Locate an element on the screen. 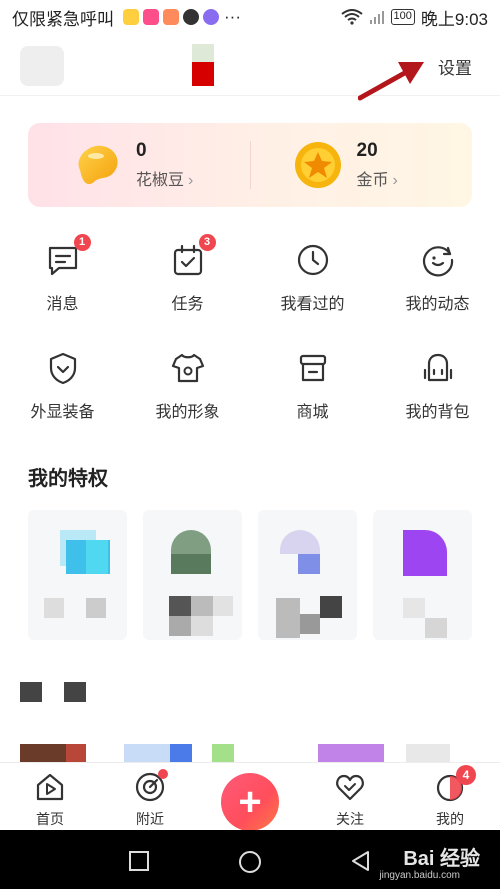  bean-icon is located at coordinates (98, 165).